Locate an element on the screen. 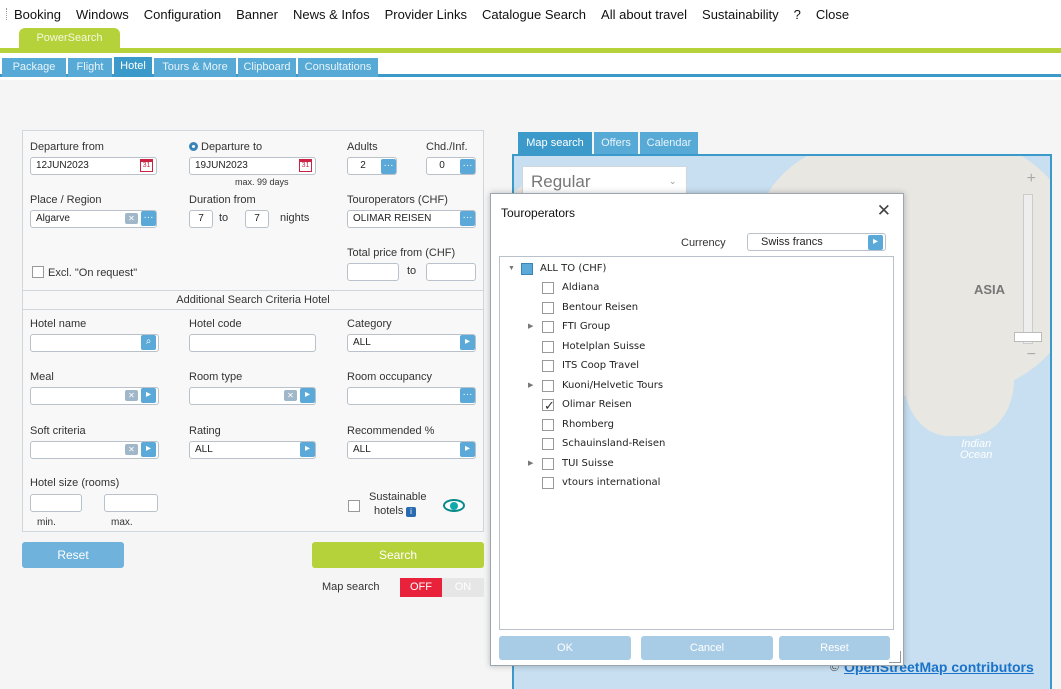 This screenshot has height=689, width=1061. menu-provider-links: Provider Links is located at coordinates (426, 14).